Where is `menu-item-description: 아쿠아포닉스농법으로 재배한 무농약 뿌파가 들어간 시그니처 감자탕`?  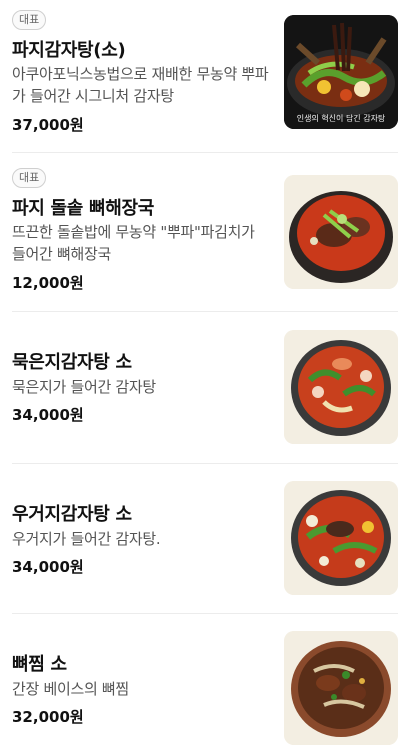
menu-item-description: 아쿠아포닉스농법으로 재배한 무농약 뿌파가 들어간 시그니처 감자탕 is located at coordinates (140, 85).